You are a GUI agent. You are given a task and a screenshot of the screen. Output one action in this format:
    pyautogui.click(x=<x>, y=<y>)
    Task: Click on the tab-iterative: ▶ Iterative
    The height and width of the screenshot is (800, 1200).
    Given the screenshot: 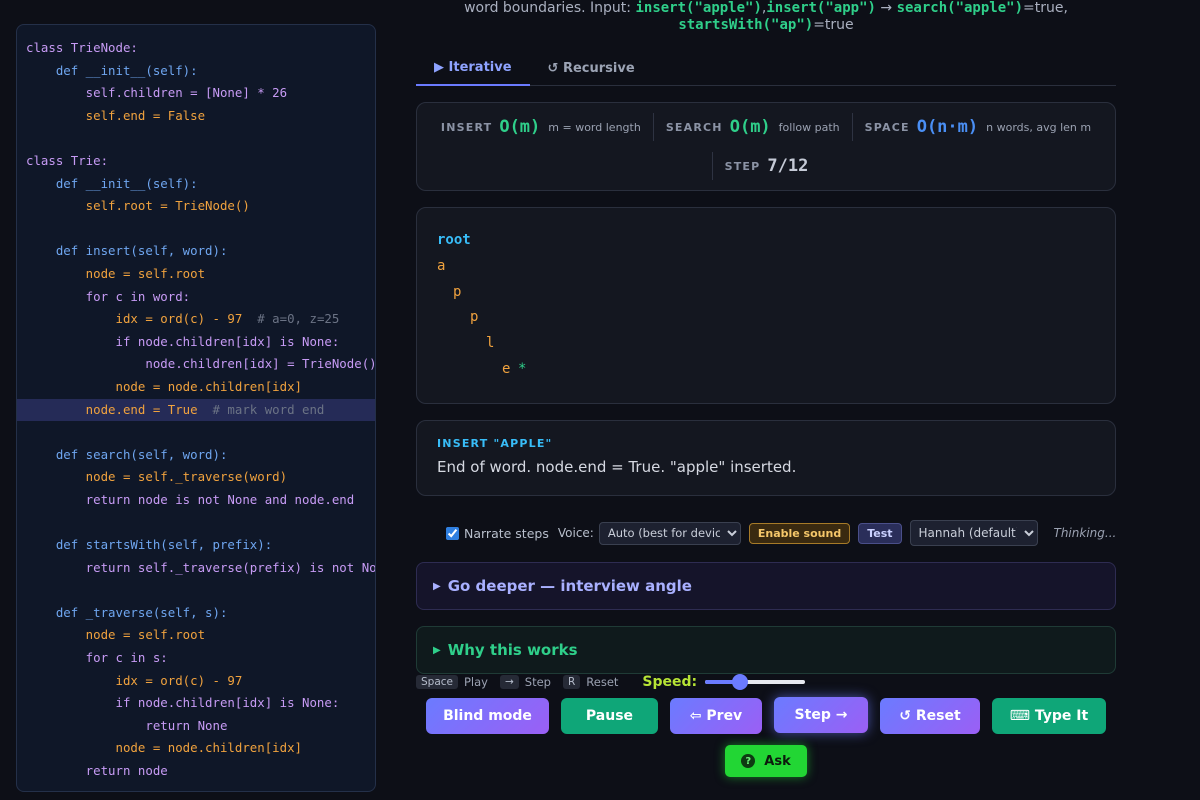 What is the action you would take?
    pyautogui.click(x=473, y=68)
    